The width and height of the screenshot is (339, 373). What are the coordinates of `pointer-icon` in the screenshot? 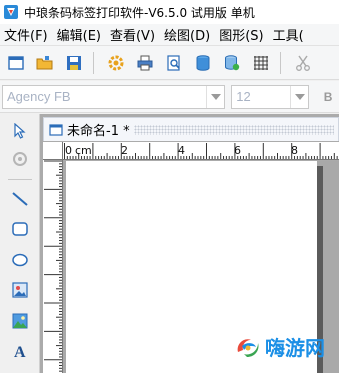 It's located at (20, 131).